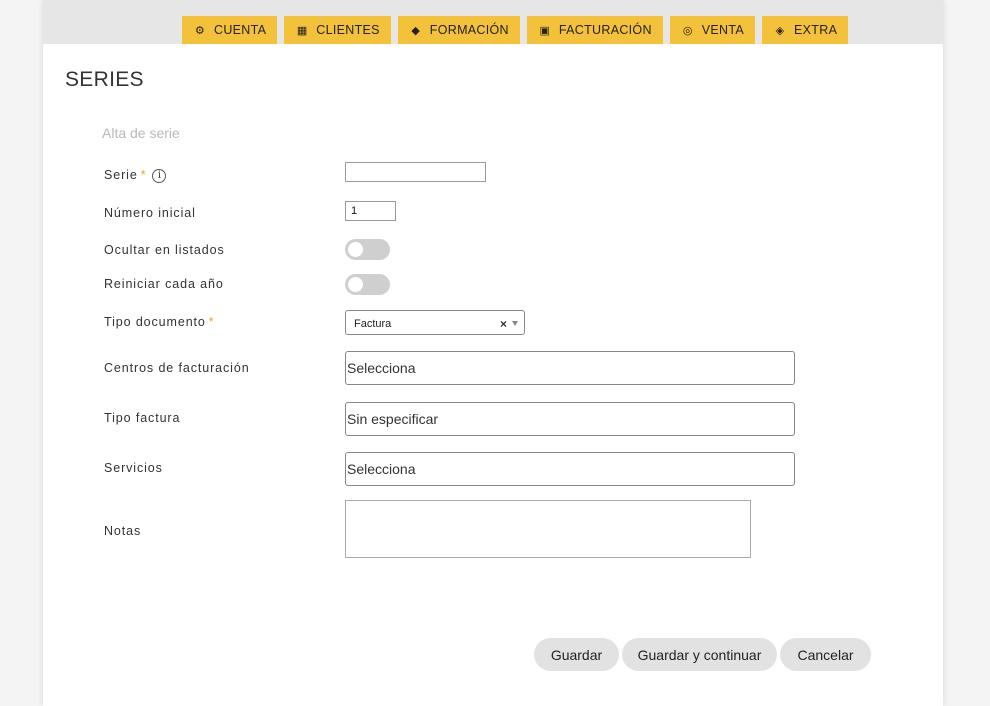  I want to click on building-icon: ▦, so click(302, 30).